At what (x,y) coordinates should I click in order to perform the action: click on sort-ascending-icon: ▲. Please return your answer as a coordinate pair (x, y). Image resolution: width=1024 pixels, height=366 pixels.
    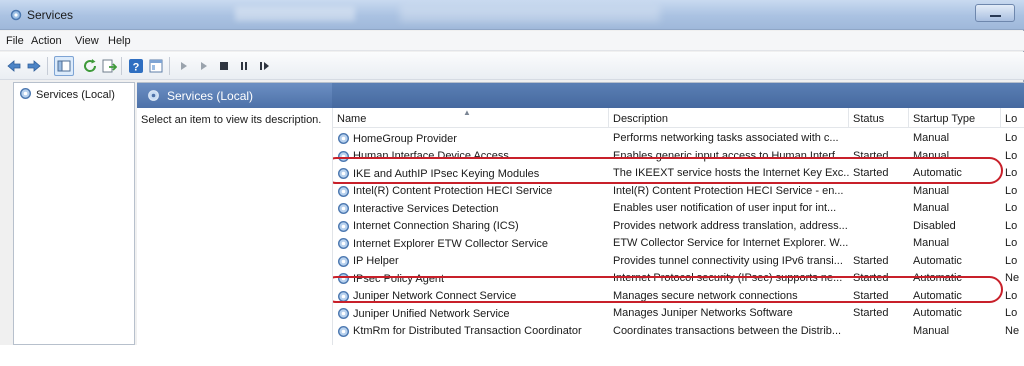
    Looking at the image, I should click on (467, 112).